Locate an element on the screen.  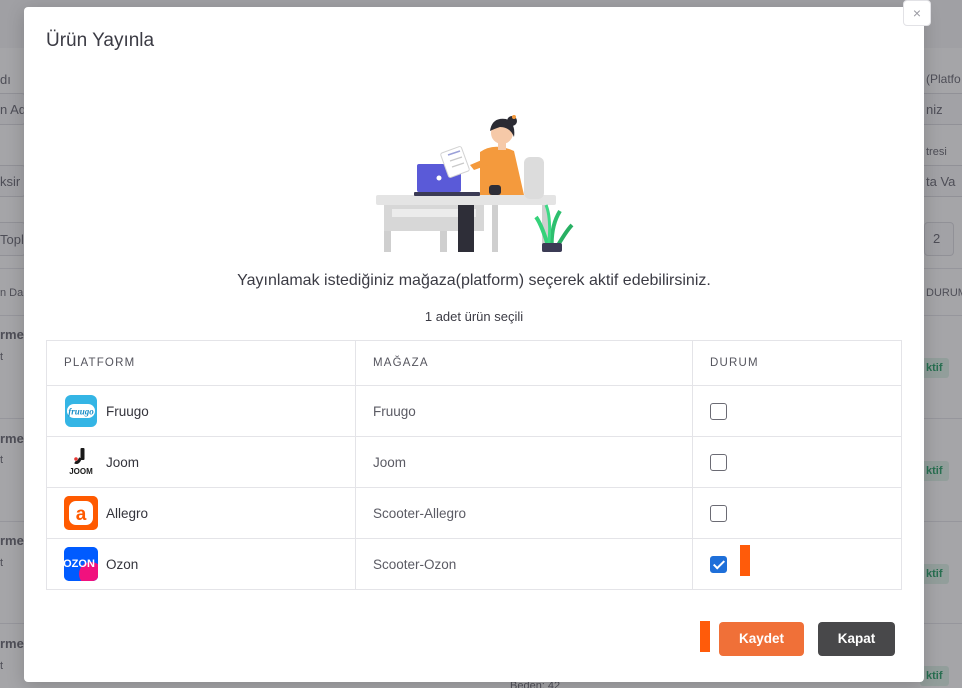
platform-cell: JOOM Joom is located at coordinates (201, 462).